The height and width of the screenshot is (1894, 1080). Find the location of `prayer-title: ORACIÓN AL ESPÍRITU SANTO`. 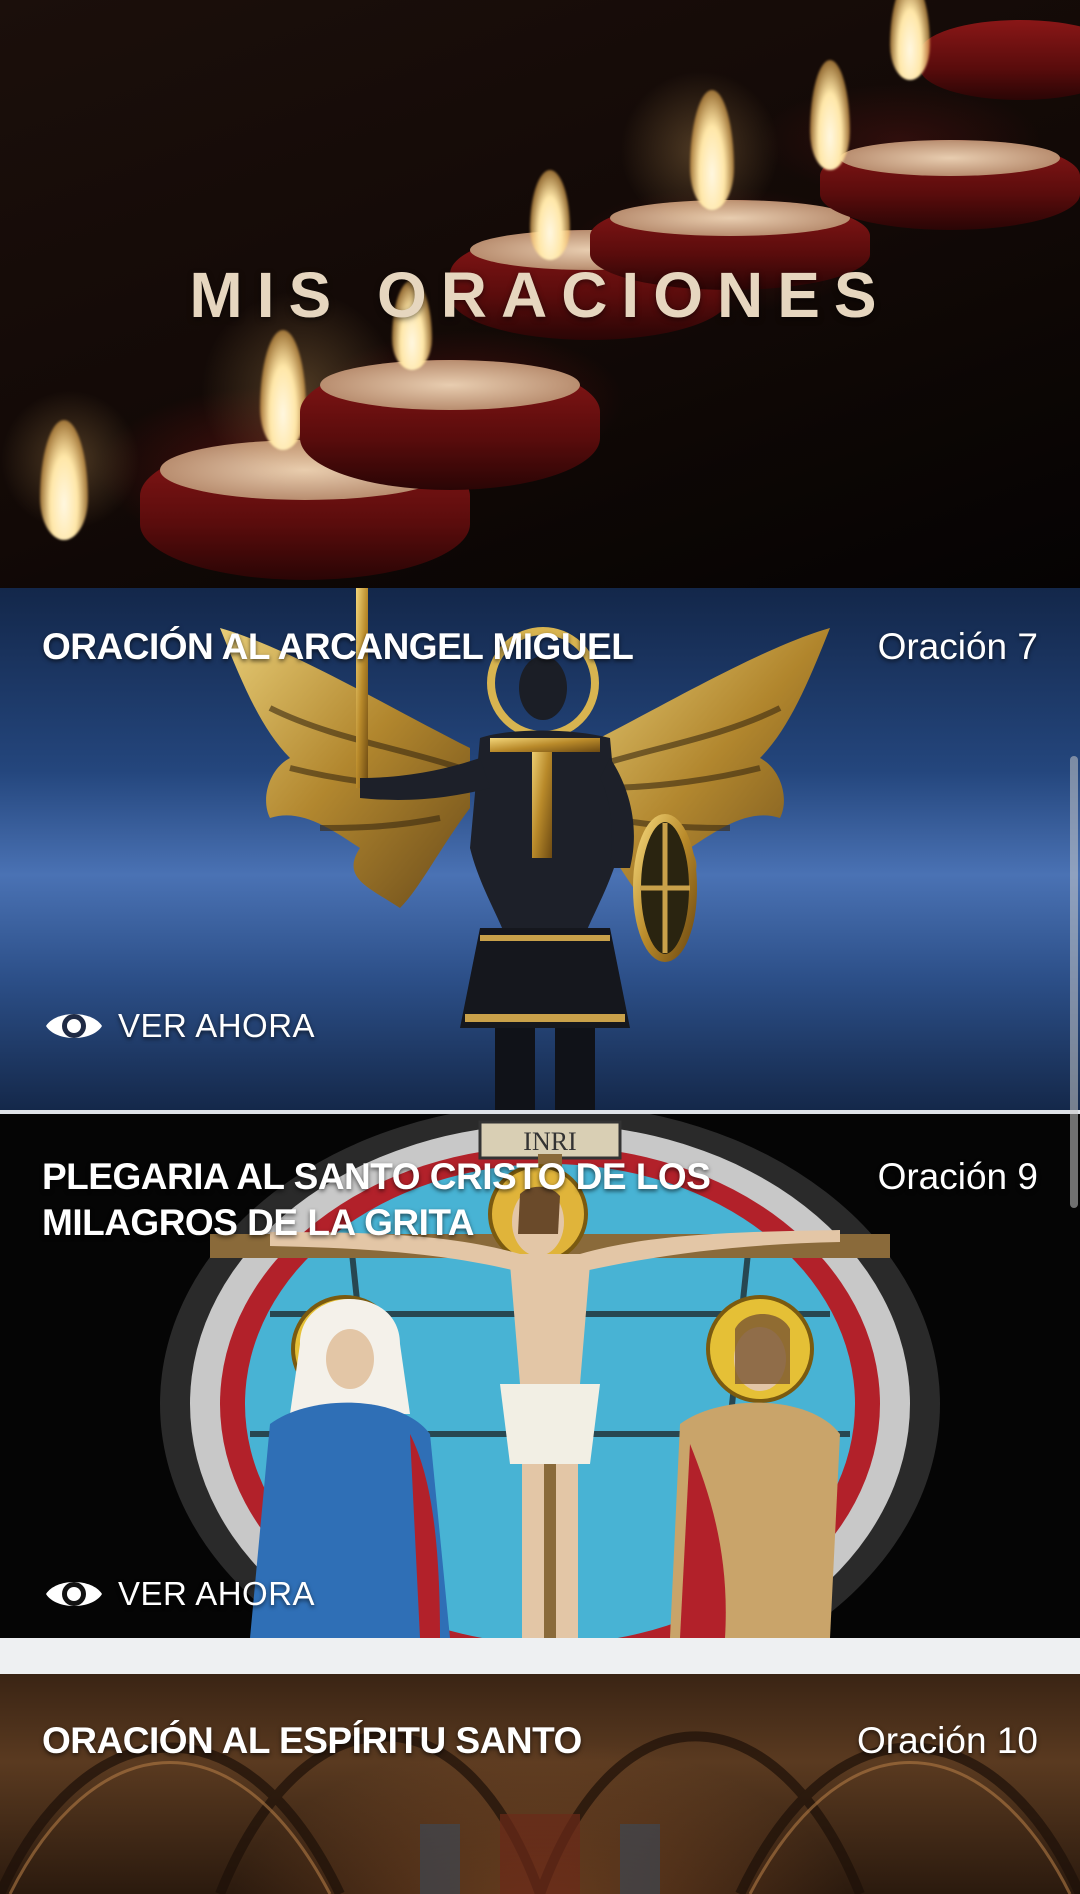

prayer-title: ORACIÓN AL ESPÍRITU SANTO is located at coordinates (312, 1740).